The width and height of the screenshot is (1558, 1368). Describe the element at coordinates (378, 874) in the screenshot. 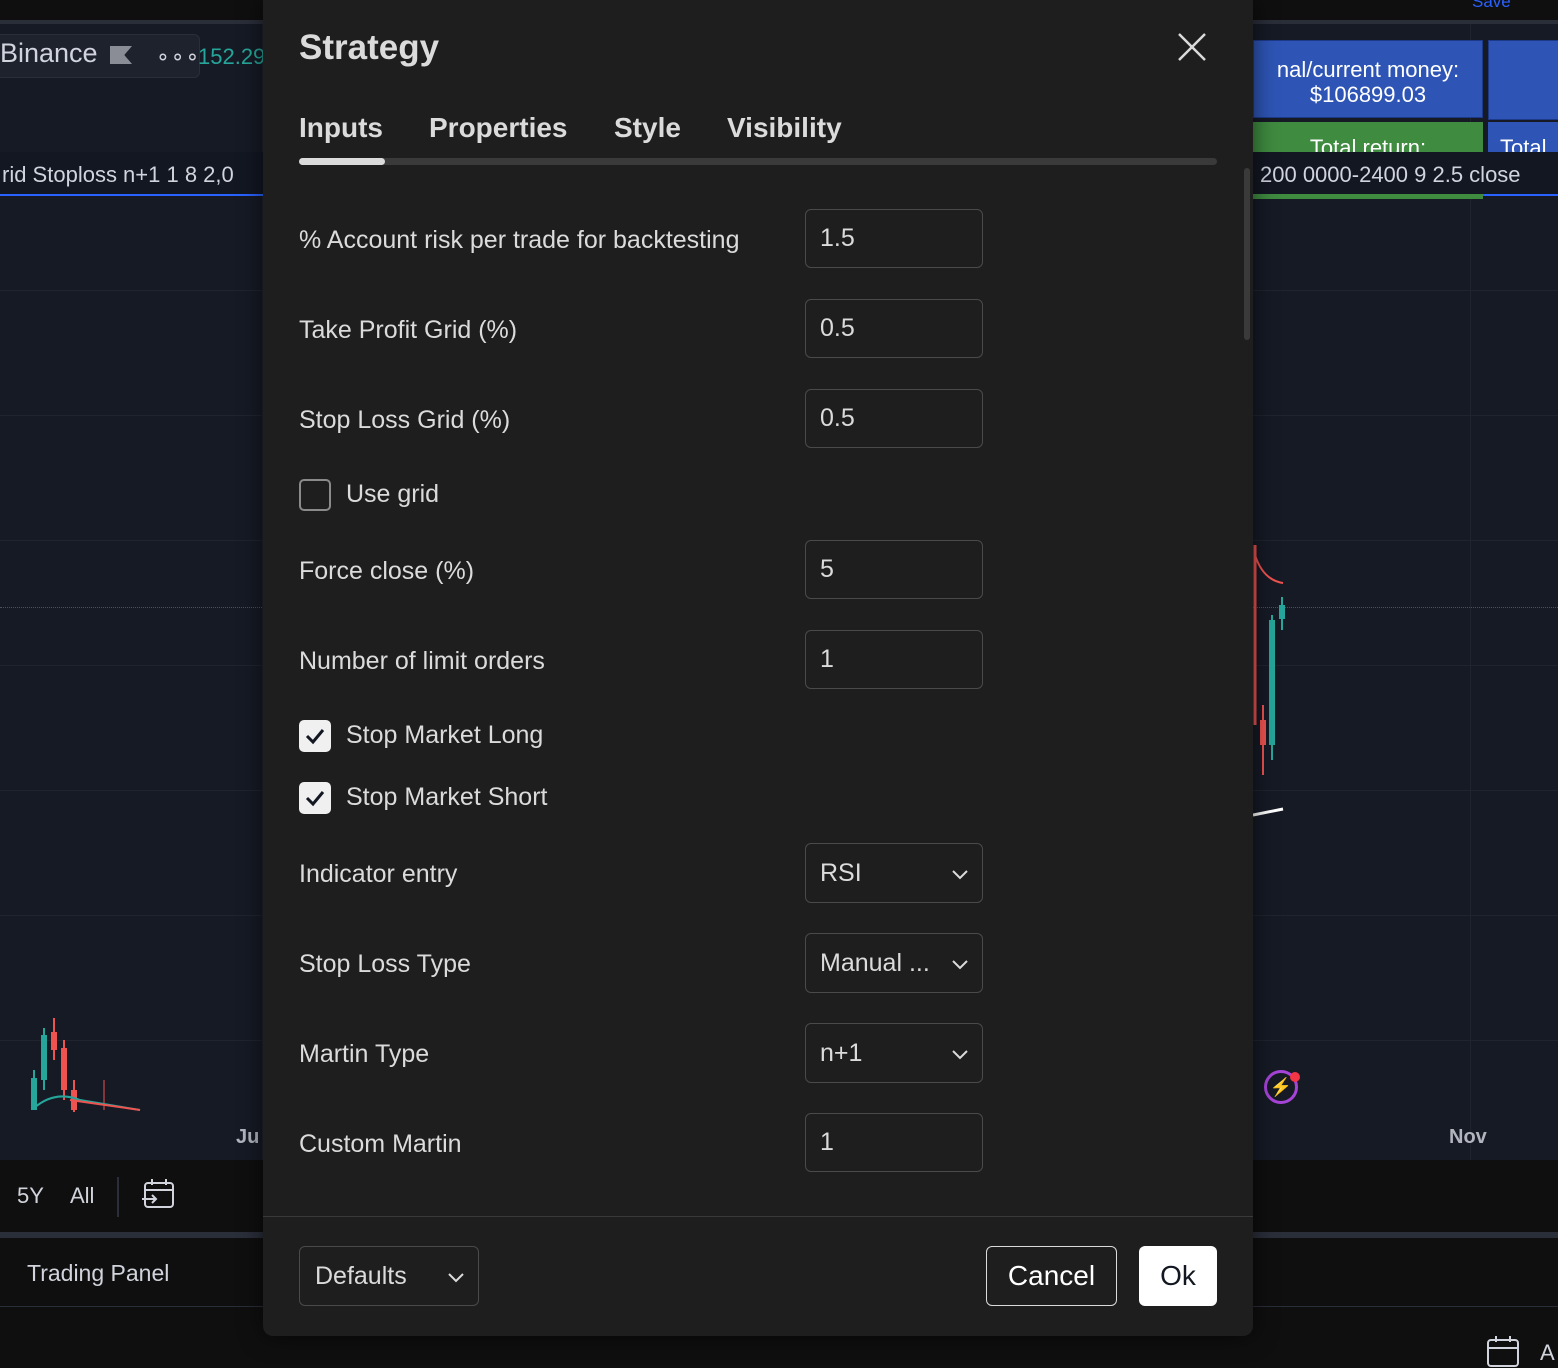

I see `indicator-entry-label: Indicator entry` at that location.